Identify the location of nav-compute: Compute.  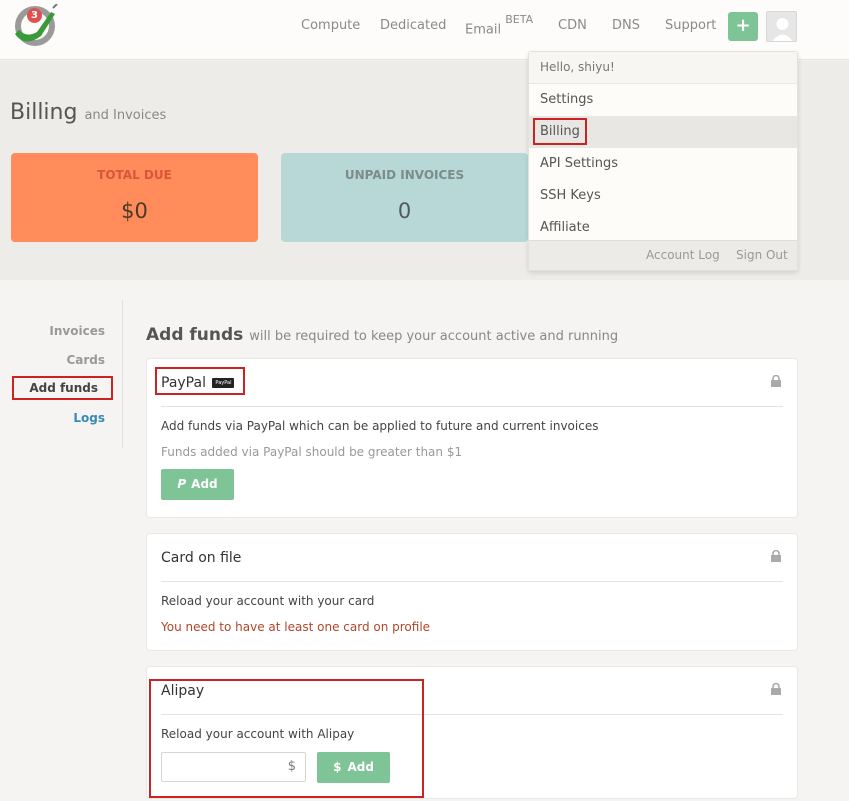
(330, 25).